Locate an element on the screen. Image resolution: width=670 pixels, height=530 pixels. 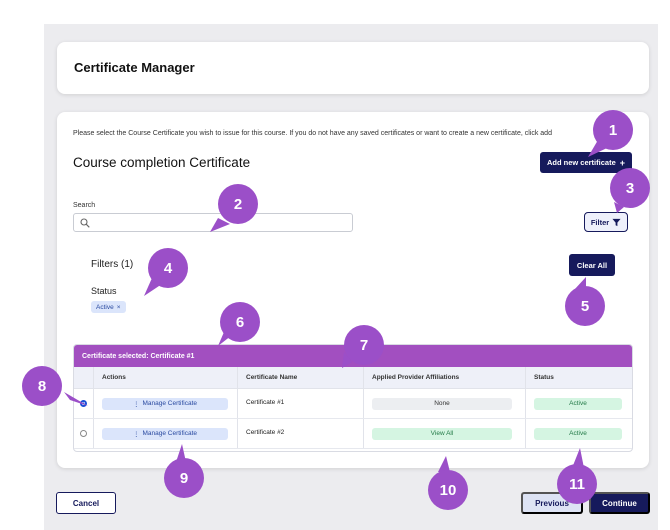
clear-all-button: Clear All is located at coordinates (592, 265).